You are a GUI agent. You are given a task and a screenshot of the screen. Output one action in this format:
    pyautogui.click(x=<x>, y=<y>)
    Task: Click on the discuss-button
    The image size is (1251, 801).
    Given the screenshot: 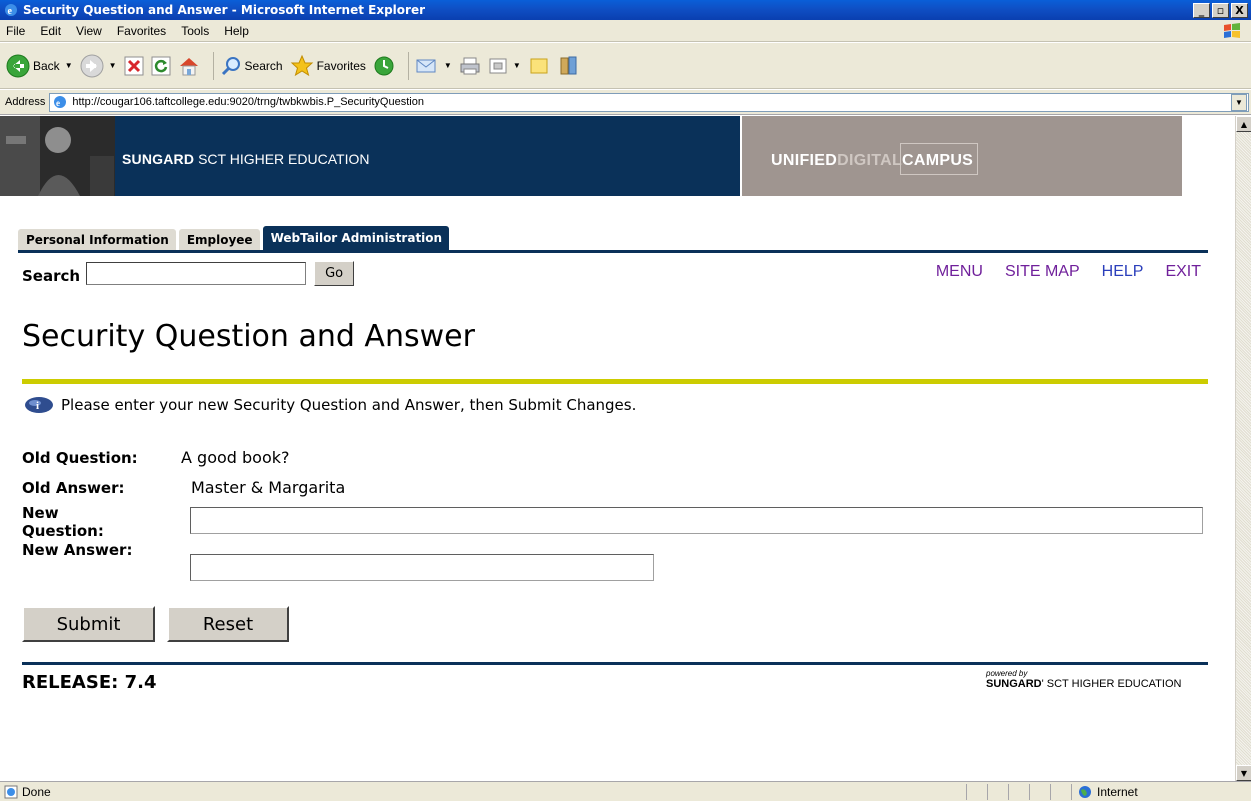 What is the action you would take?
    pyautogui.click(x=539, y=66)
    